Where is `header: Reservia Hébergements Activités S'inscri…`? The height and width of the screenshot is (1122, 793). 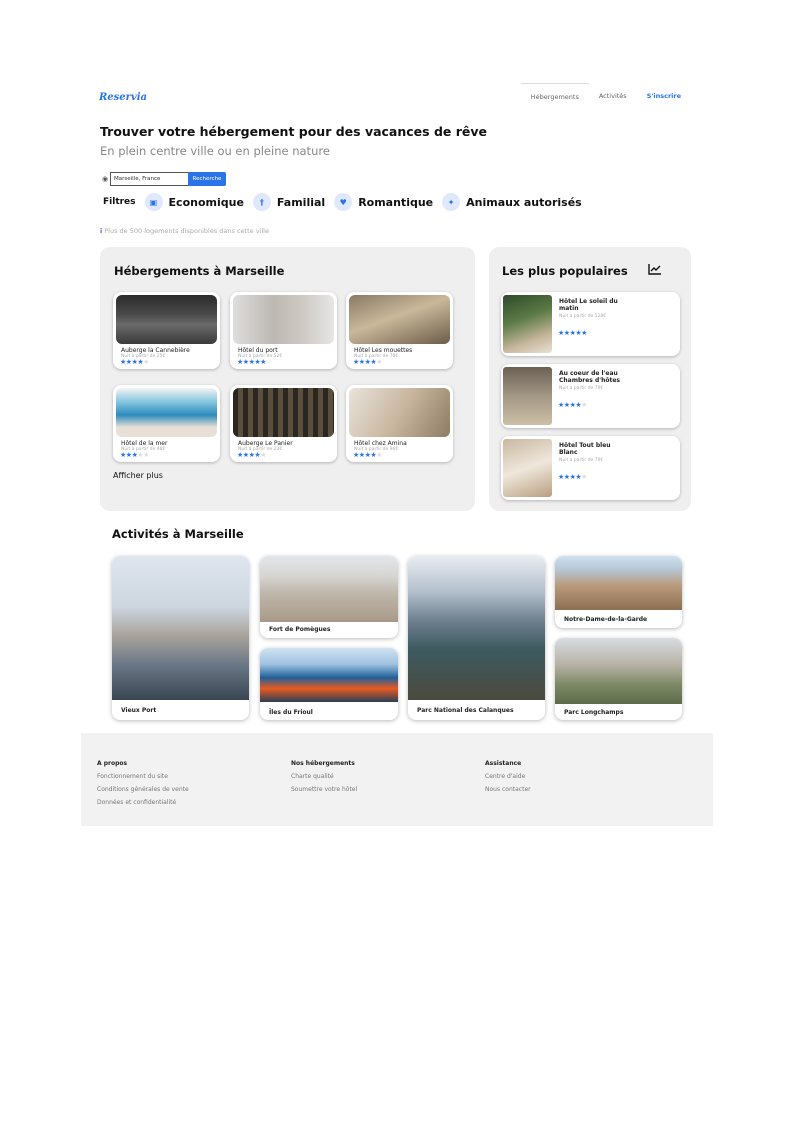 header: Reservia Hébergements Activités S'inscri… is located at coordinates (397, 95).